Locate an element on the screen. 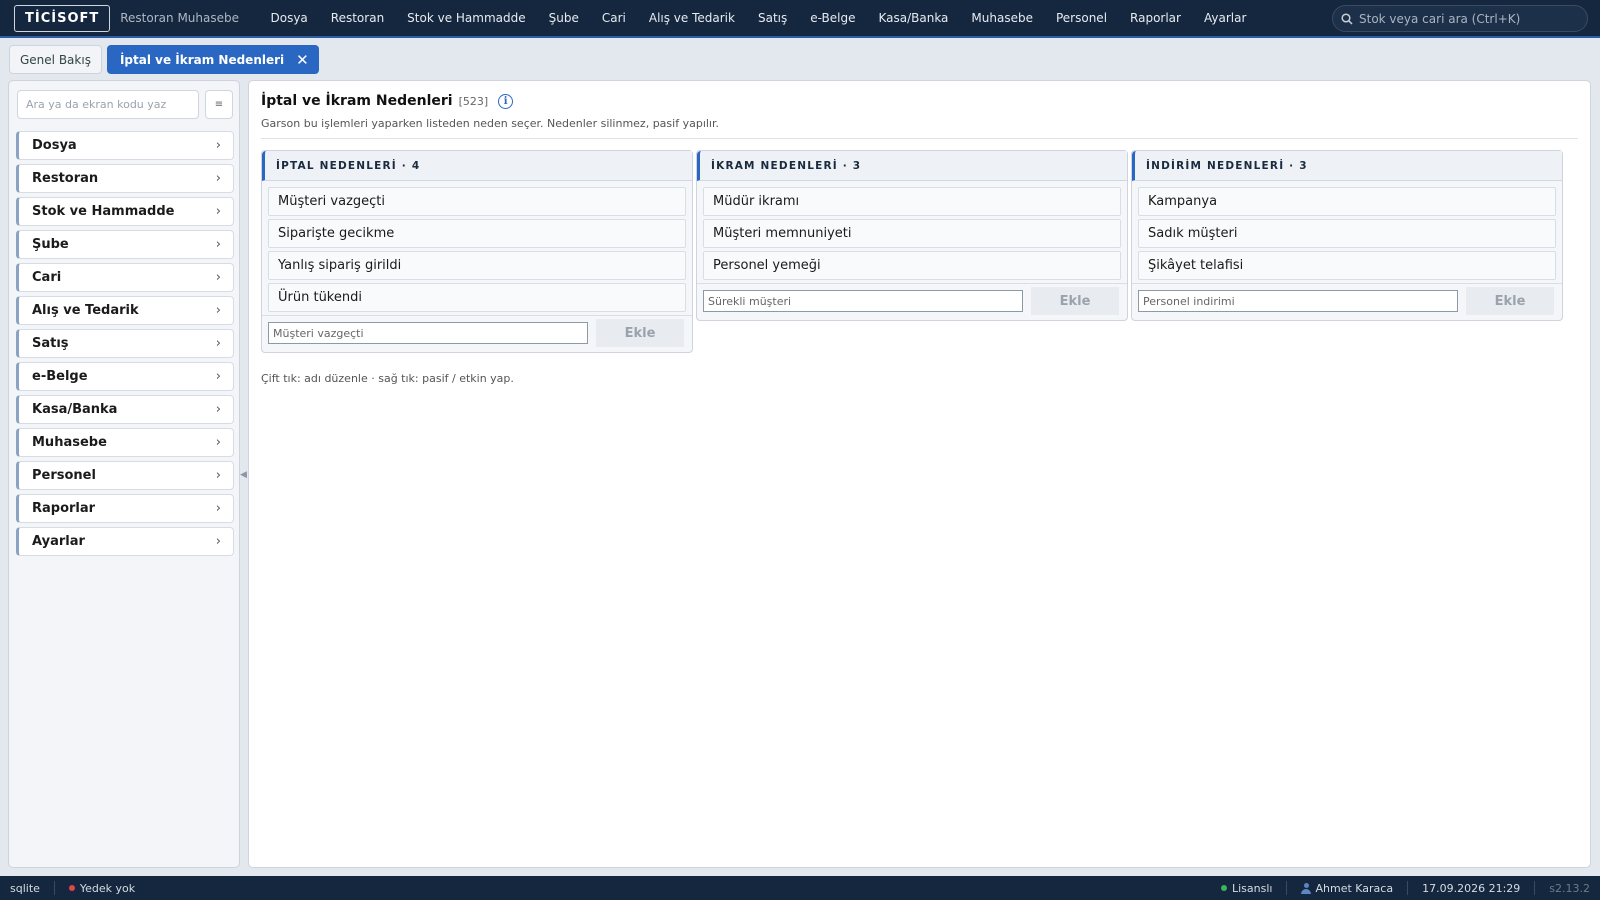  app-logo: TİCİSOFT is located at coordinates (62, 18).